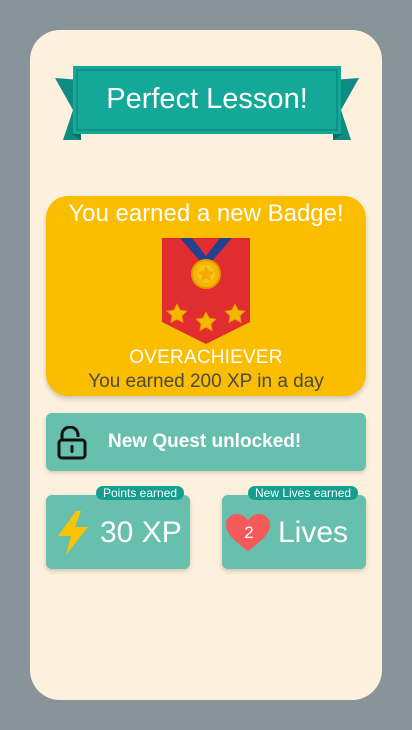 The height and width of the screenshot is (730, 412). What do you see at coordinates (206, 381) in the screenshot?
I see `badge-description: You earned 200 XP in a day` at bounding box center [206, 381].